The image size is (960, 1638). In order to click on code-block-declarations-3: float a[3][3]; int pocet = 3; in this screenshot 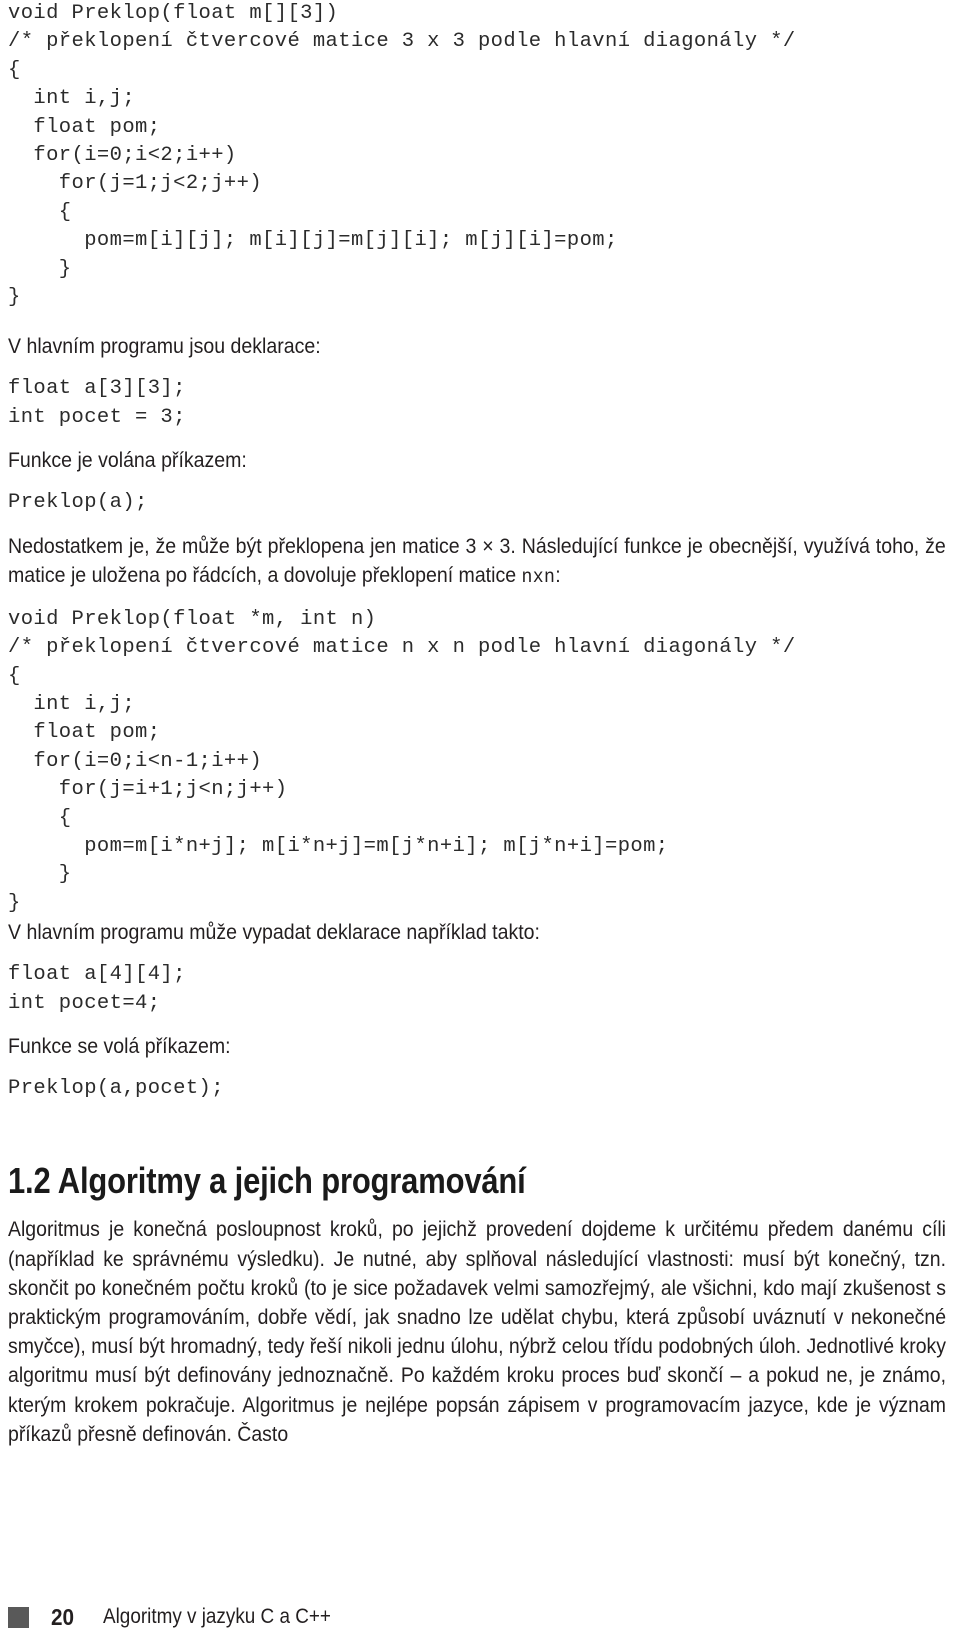, I will do `click(97, 403)`.